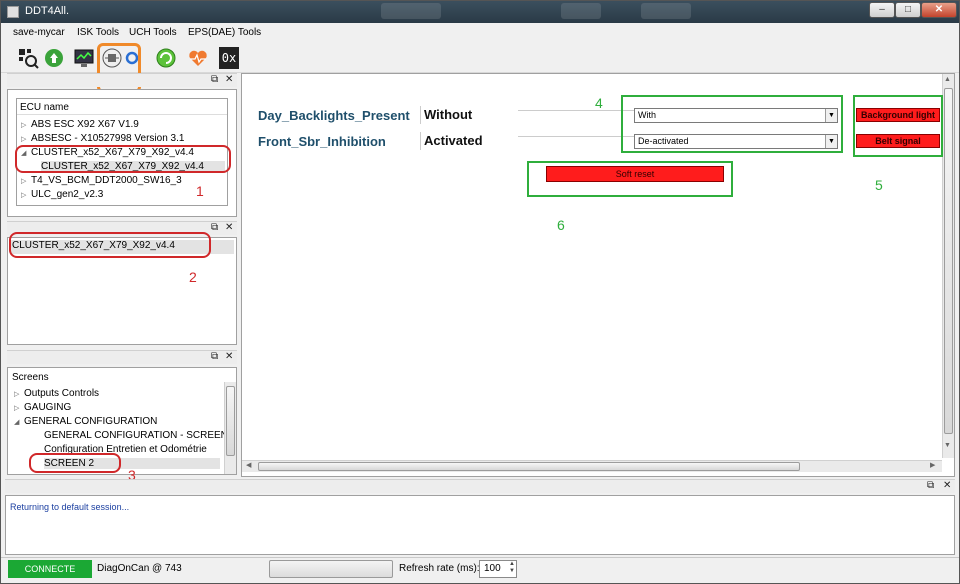 The width and height of the screenshot is (960, 584). Describe the element at coordinates (80, 124) in the screenshot. I see `ecu-item: ▷ ABS ESC X92 X67 V1.9` at that location.